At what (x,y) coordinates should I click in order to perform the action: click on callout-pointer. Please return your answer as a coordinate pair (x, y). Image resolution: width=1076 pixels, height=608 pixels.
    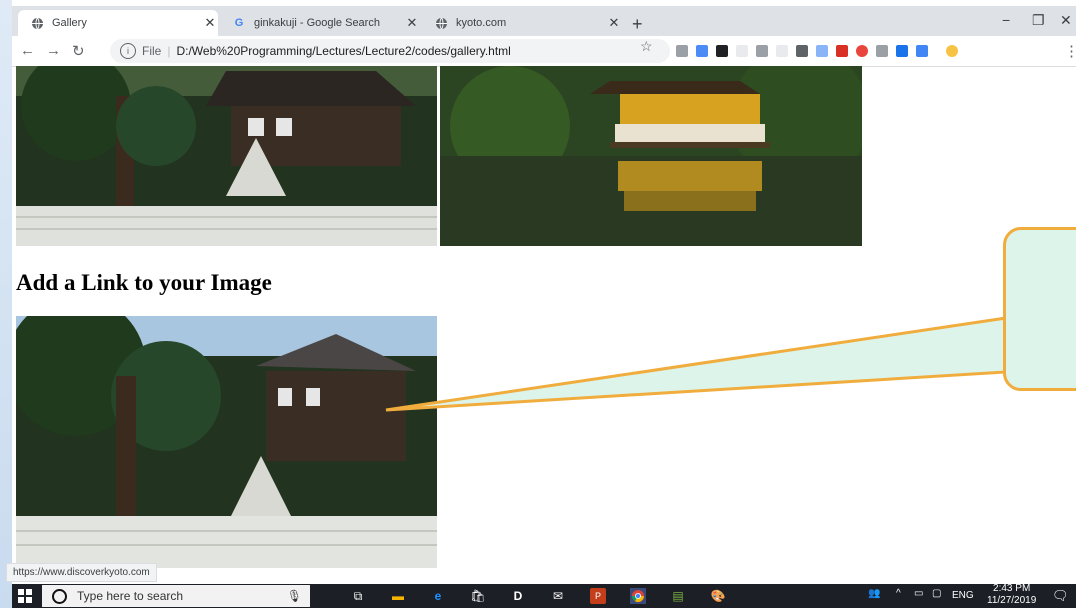
    Looking at the image, I should click on (696, 364).